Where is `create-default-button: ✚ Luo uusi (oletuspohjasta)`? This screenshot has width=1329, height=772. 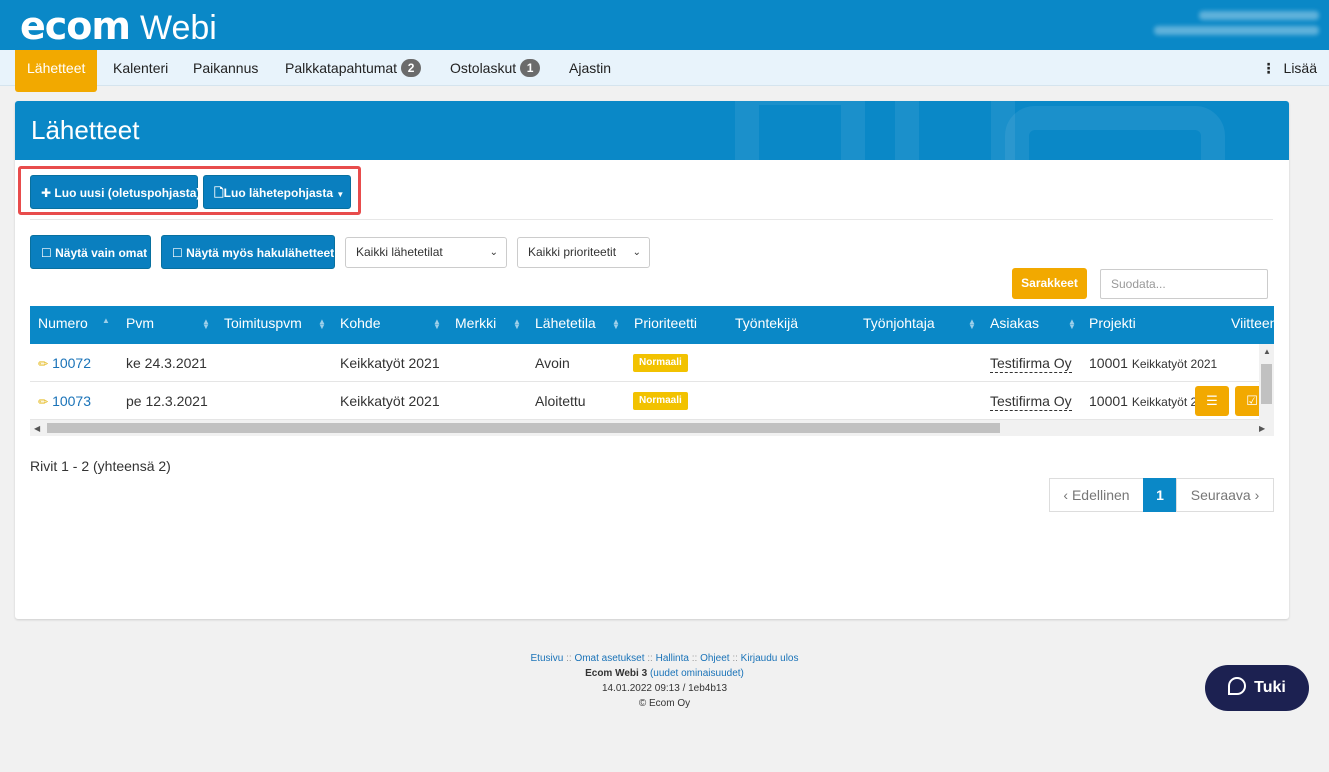 create-default-button: ✚ Luo uusi (oletuspohjasta) is located at coordinates (115, 192).